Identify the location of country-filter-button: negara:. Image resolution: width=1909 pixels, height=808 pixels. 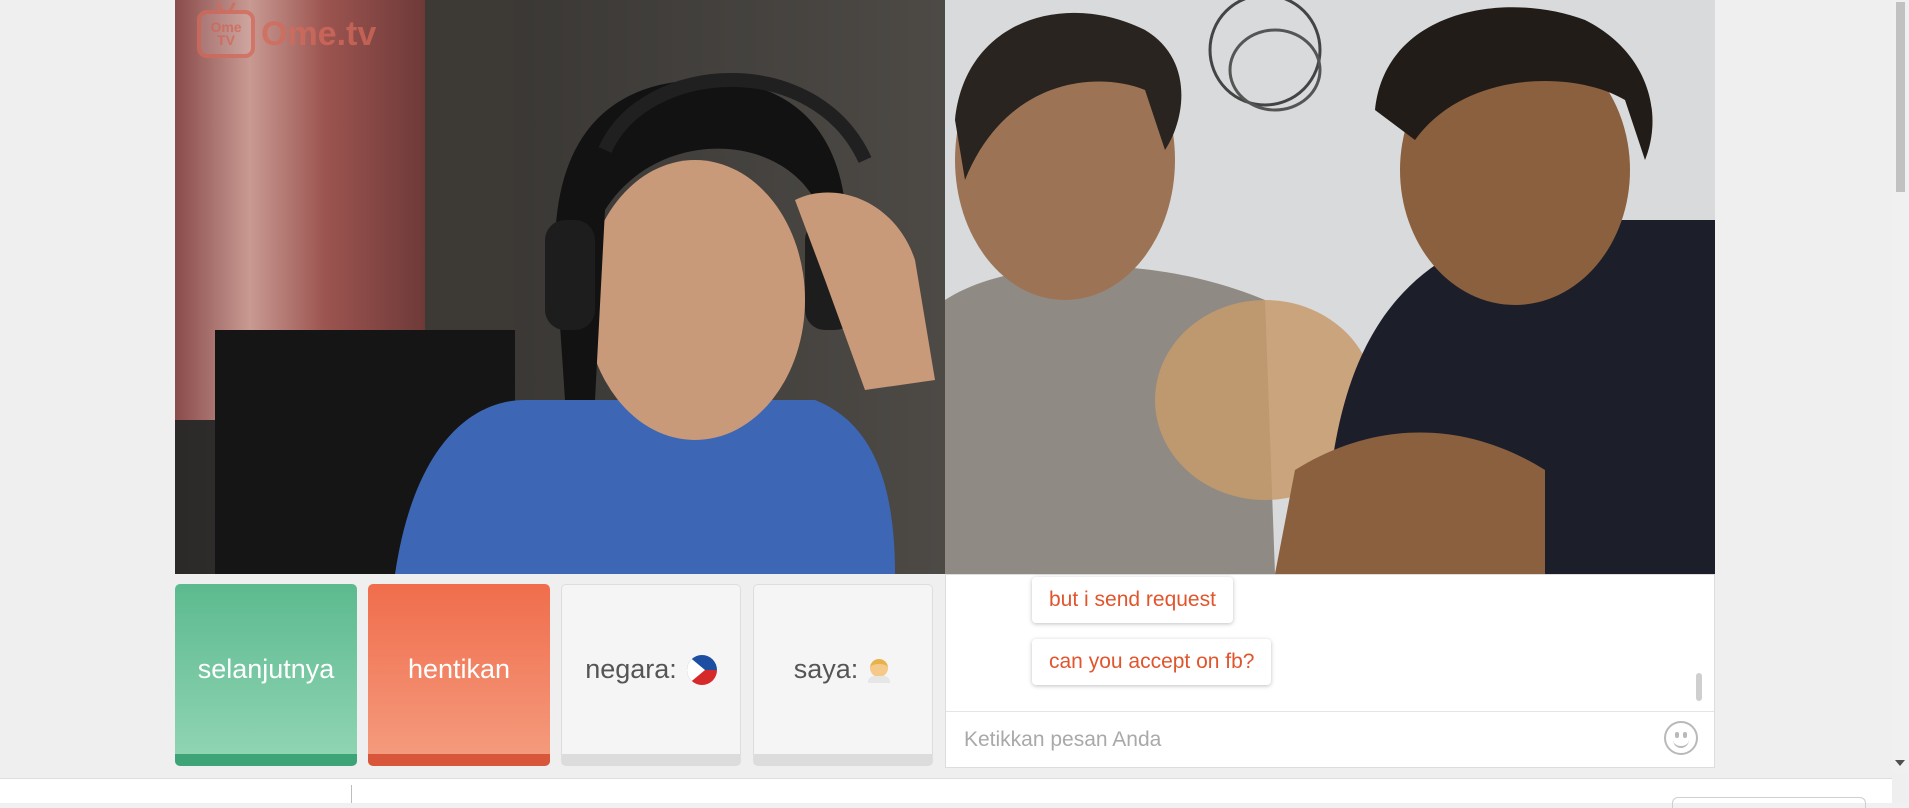
(651, 675).